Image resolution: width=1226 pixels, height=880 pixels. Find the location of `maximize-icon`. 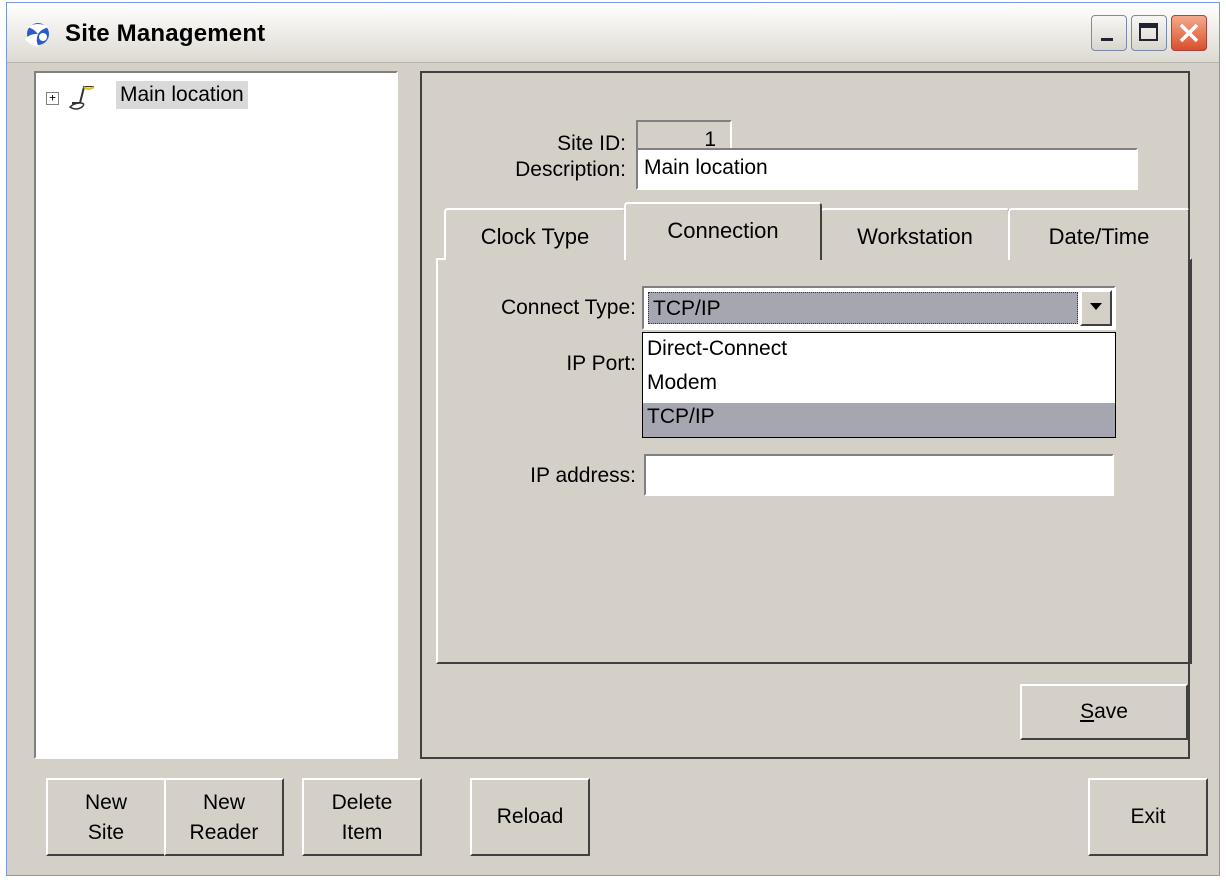

maximize-icon is located at coordinates (1148, 32).